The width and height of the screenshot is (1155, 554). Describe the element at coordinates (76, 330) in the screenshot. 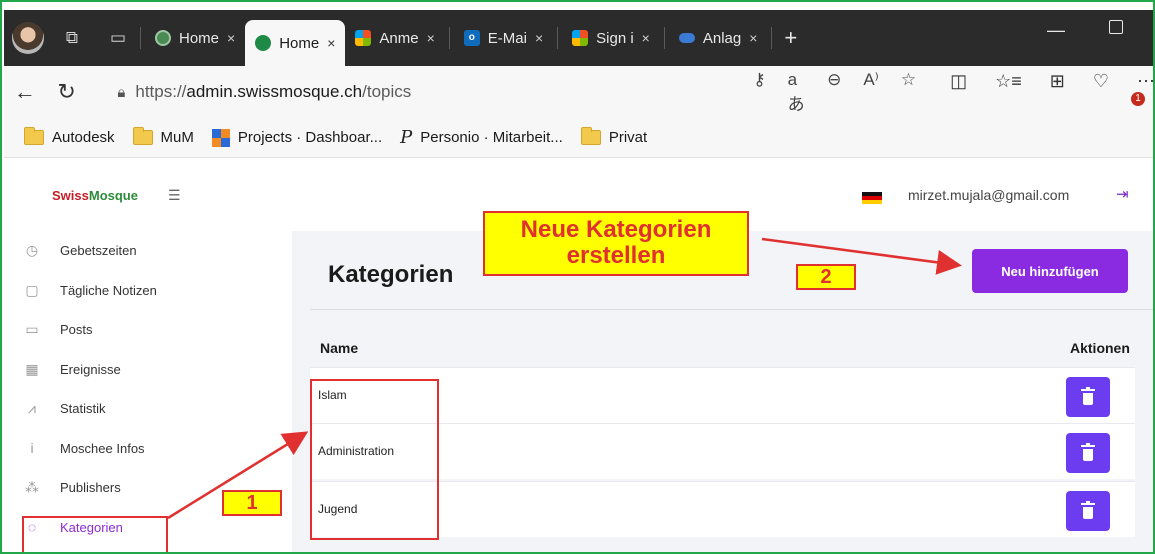

I see `sidebar-item-label: Posts` at that location.